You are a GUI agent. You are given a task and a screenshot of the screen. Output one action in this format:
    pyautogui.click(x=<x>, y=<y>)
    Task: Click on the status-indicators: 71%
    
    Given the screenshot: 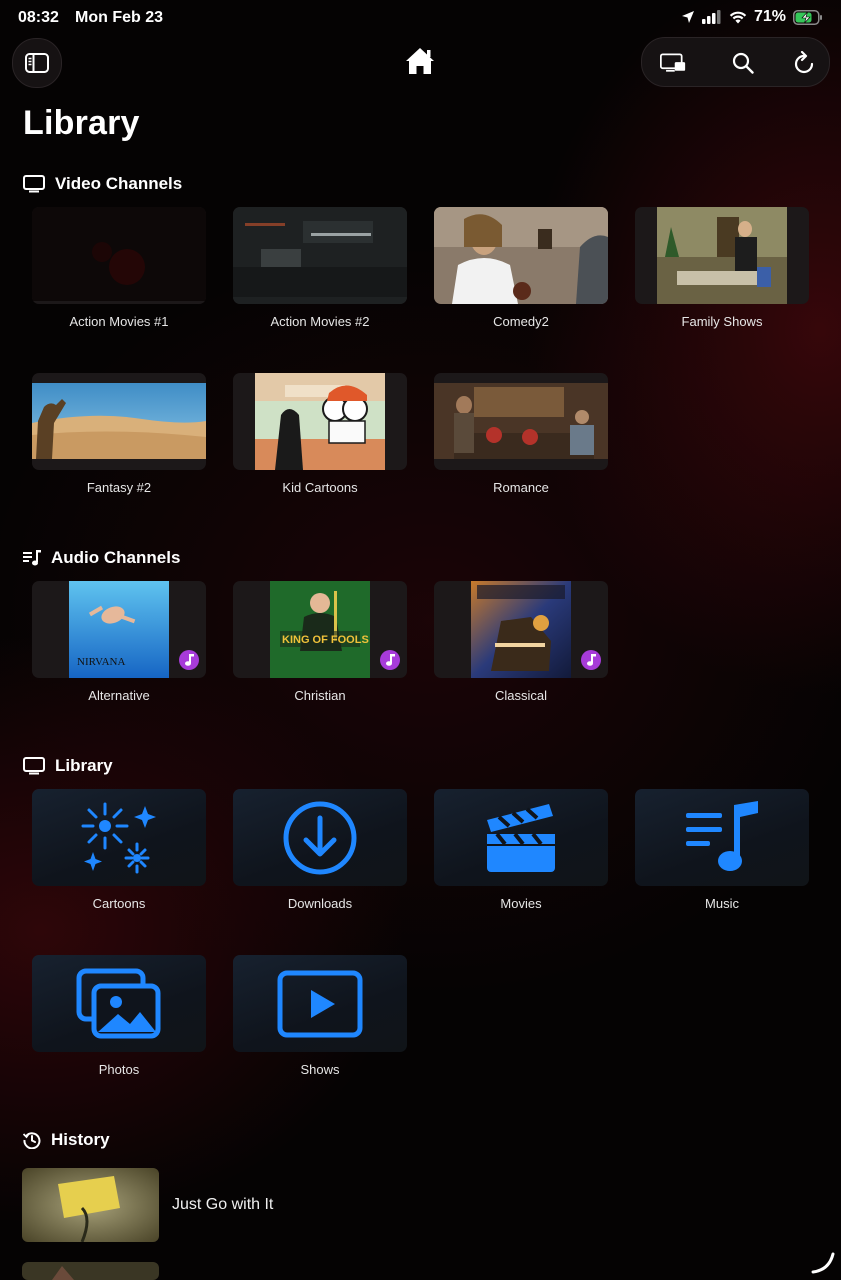 What is the action you would take?
    pyautogui.click(x=752, y=17)
    